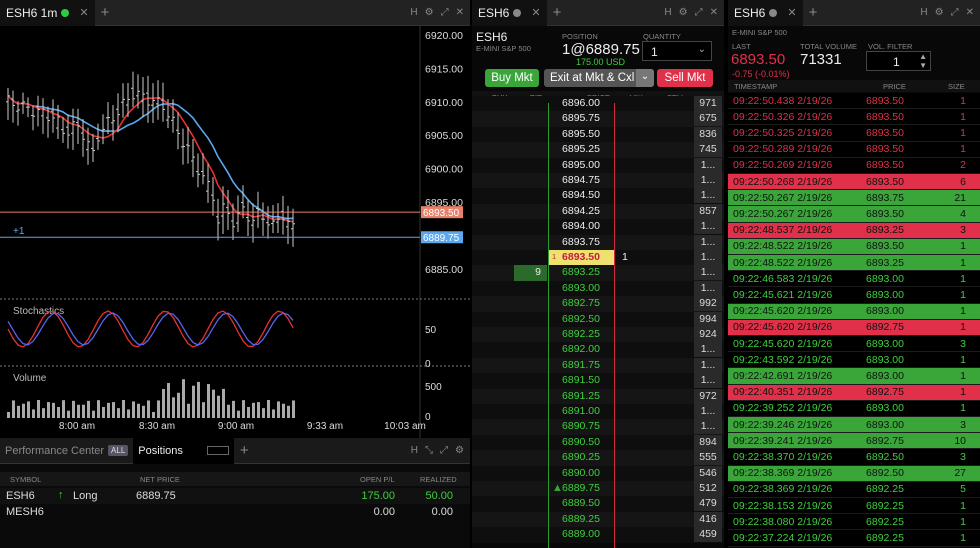 The height and width of the screenshot is (548, 980). Describe the element at coordinates (894, 86) in the screenshot. I see `col-price: PRICE` at that location.